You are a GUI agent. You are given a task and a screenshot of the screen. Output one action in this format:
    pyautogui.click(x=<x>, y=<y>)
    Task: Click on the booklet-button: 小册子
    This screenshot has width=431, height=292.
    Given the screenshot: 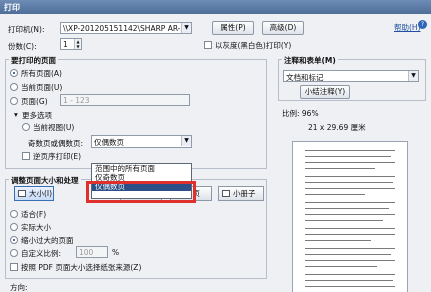 What is the action you would take?
    pyautogui.click(x=241, y=193)
    